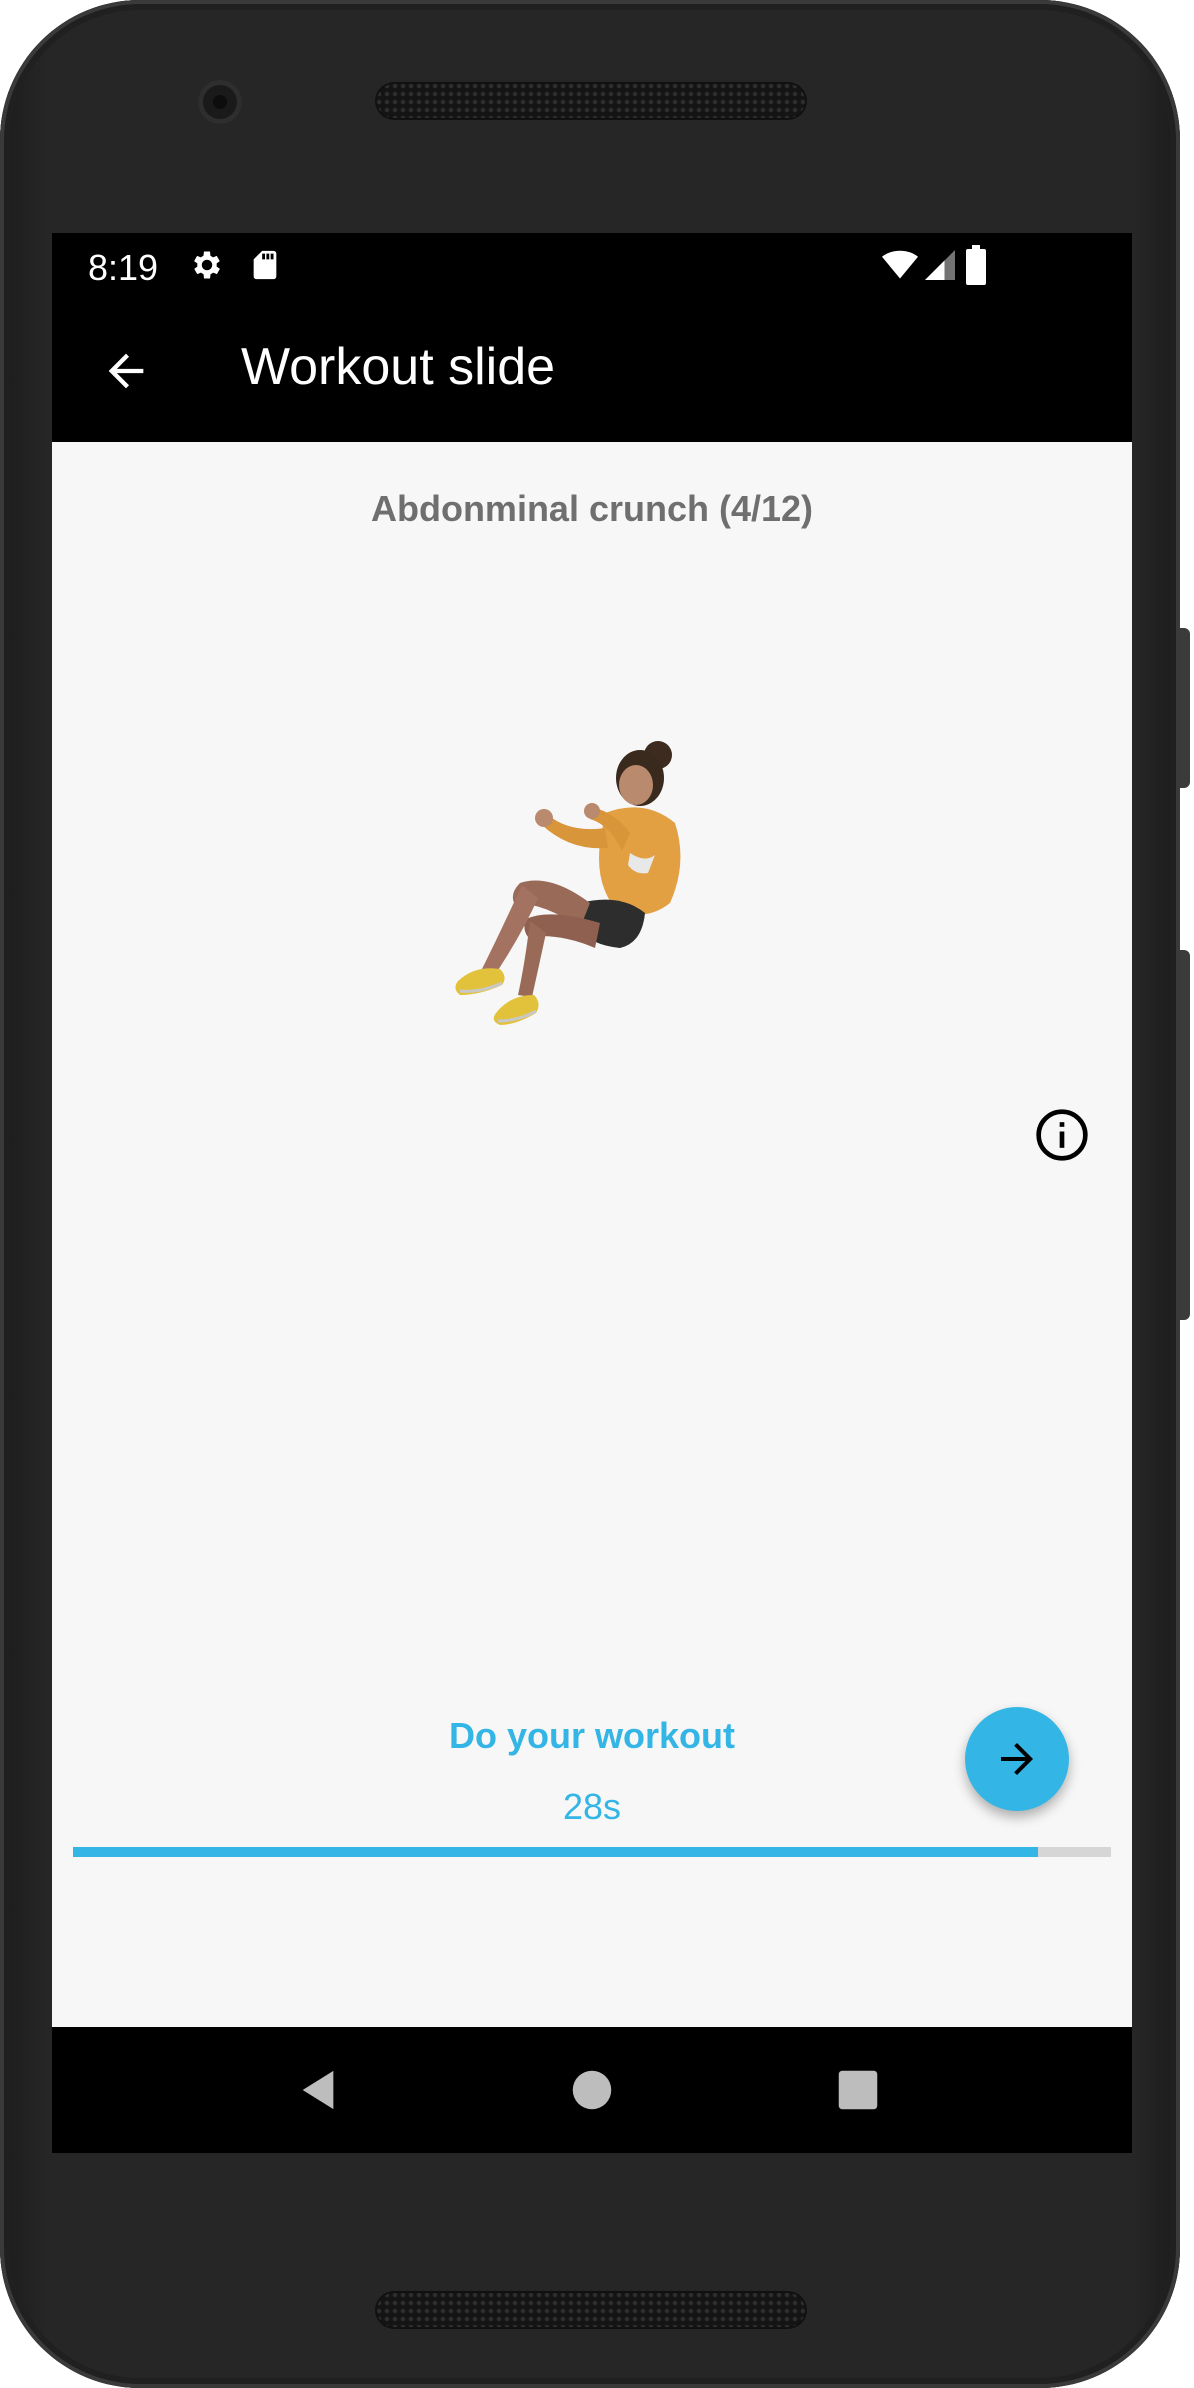  I want to click on wifi-icon, so click(900, 264).